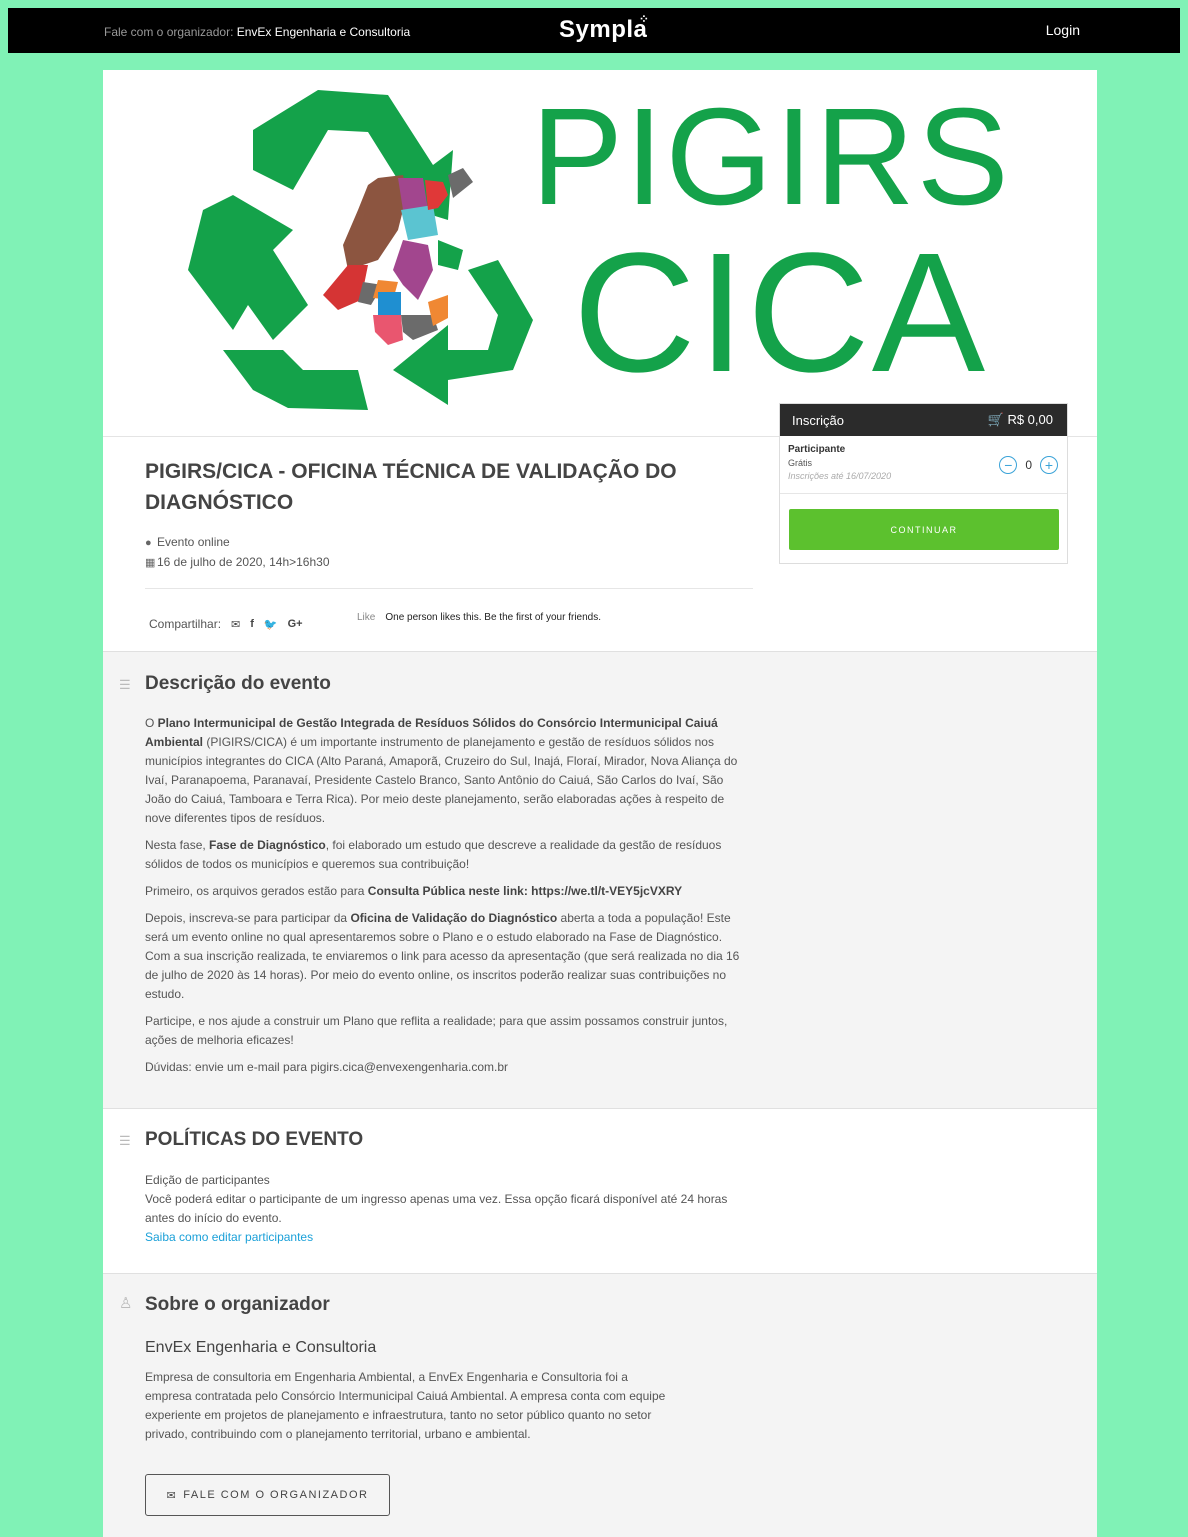 The height and width of the screenshot is (1537, 1188). I want to click on plus-circle-icon: +, so click(1049, 465).